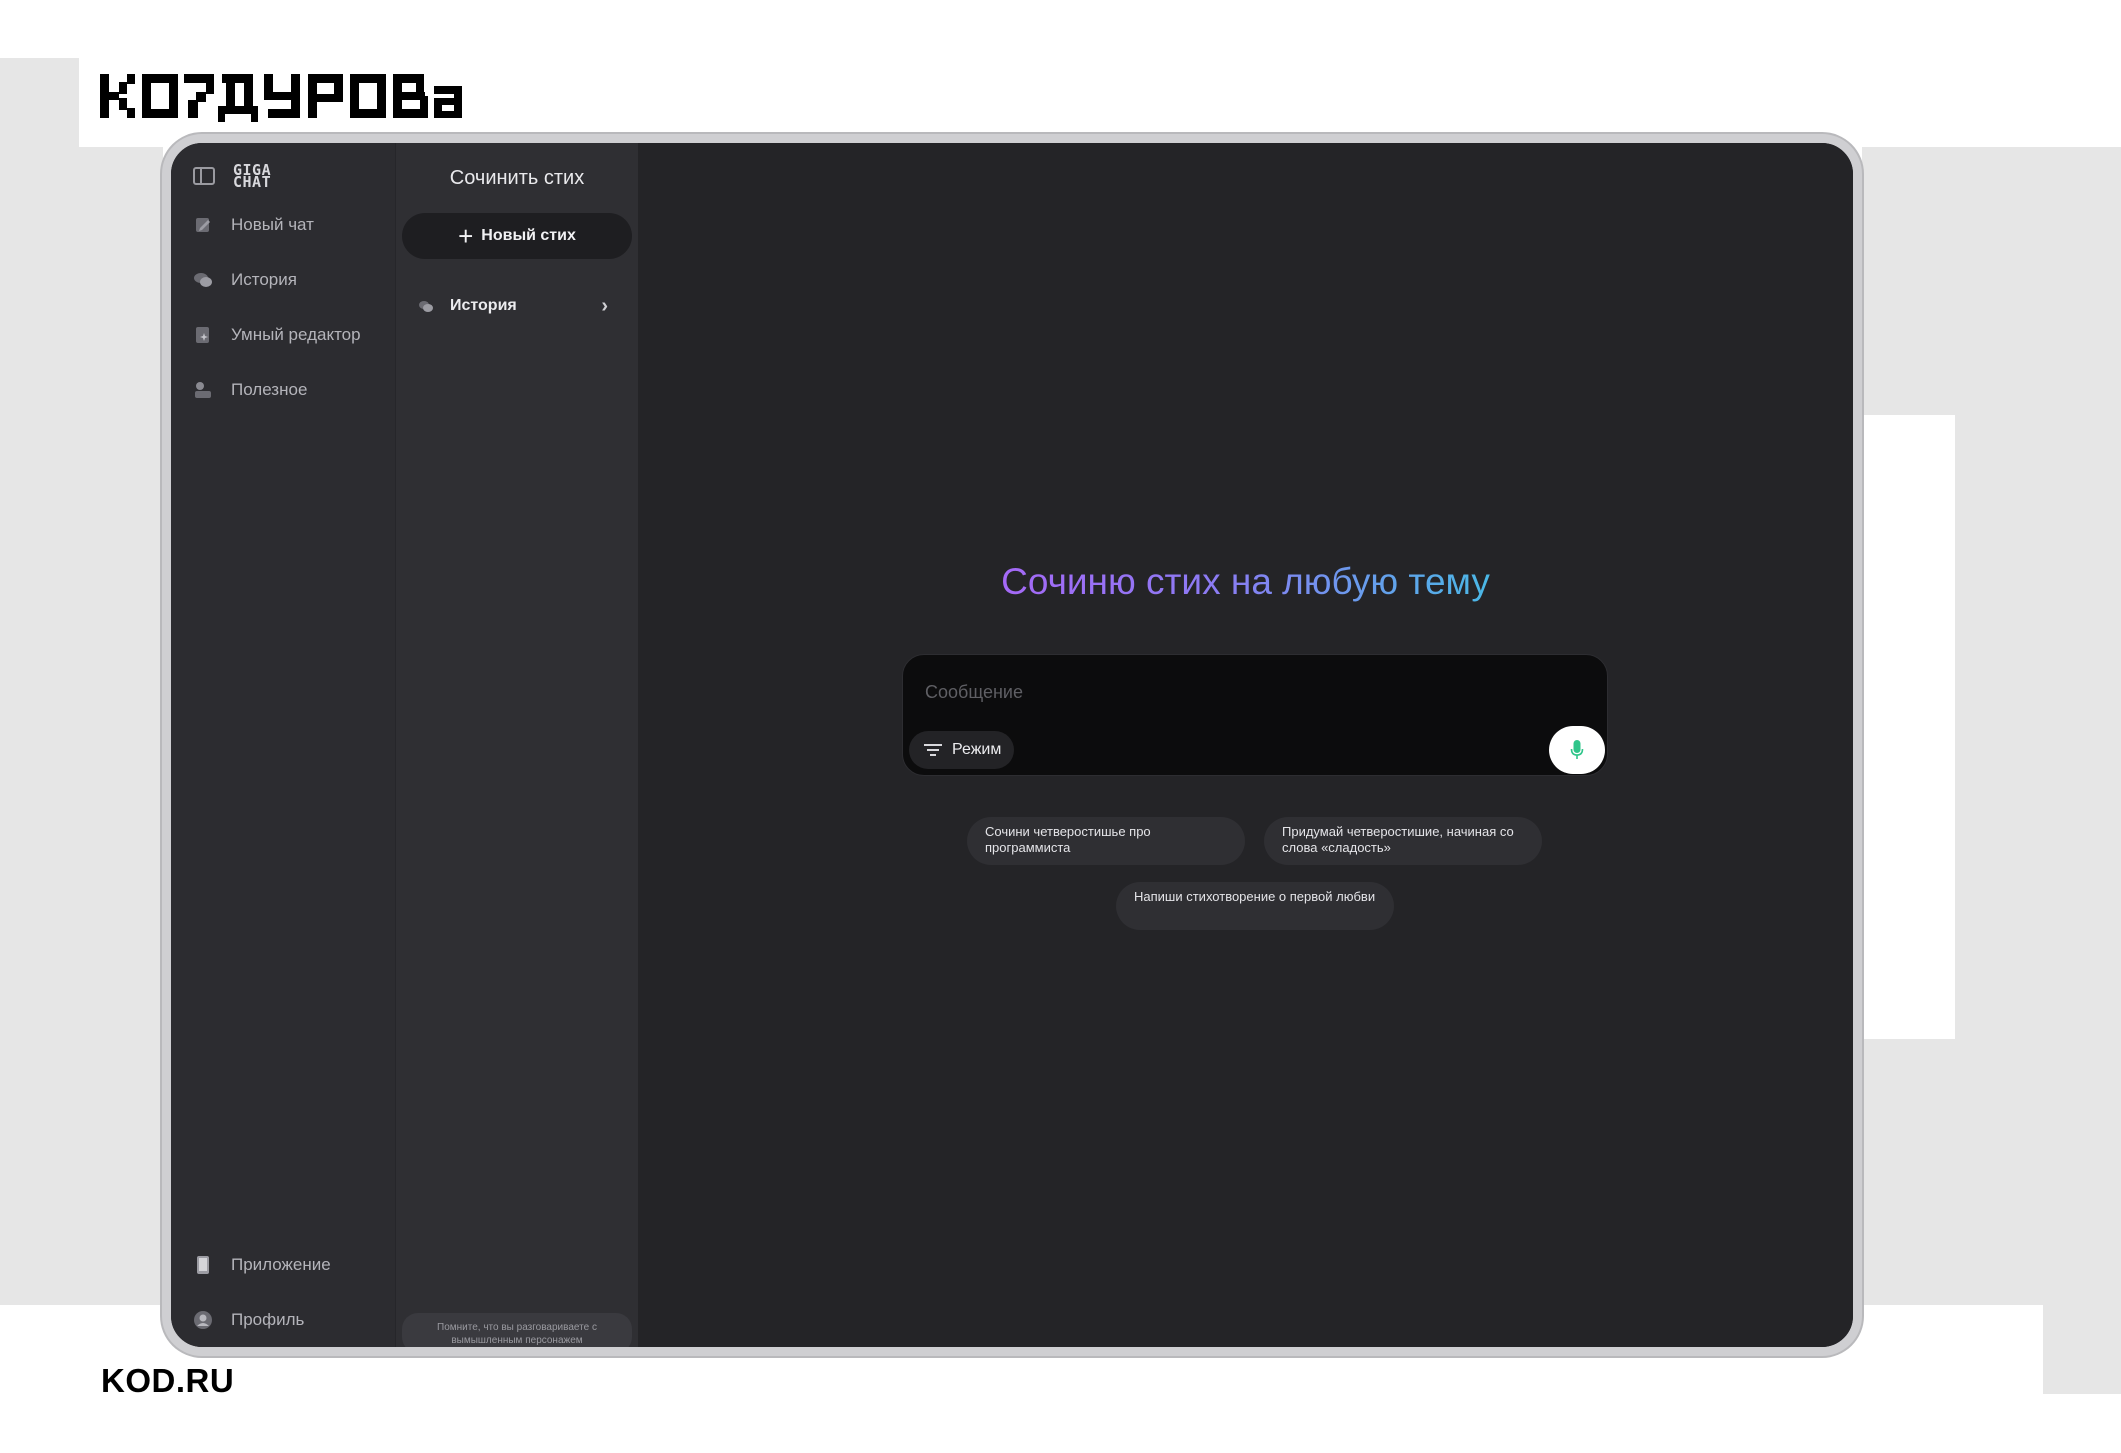 The height and width of the screenshot is (1453, 2121). Describe the element at coordinates (252, 176) in the screenshot. I see `app-logo: GIGA CHAT` at that location.